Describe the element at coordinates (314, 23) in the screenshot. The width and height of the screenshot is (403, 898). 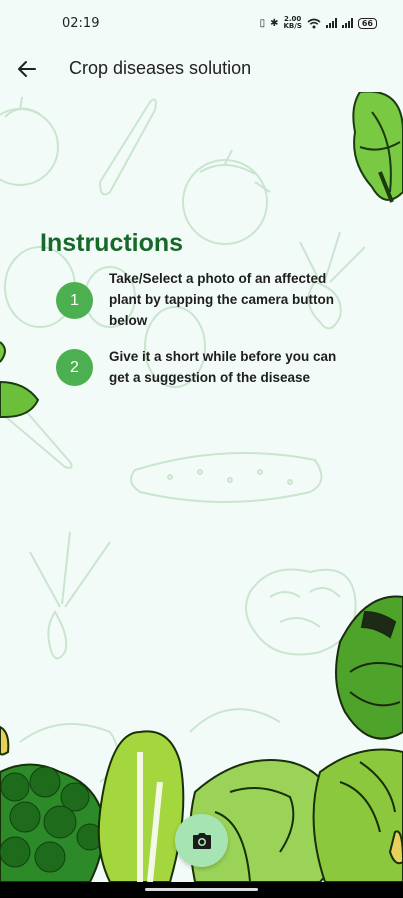
I see `wifi-icon` at that location.